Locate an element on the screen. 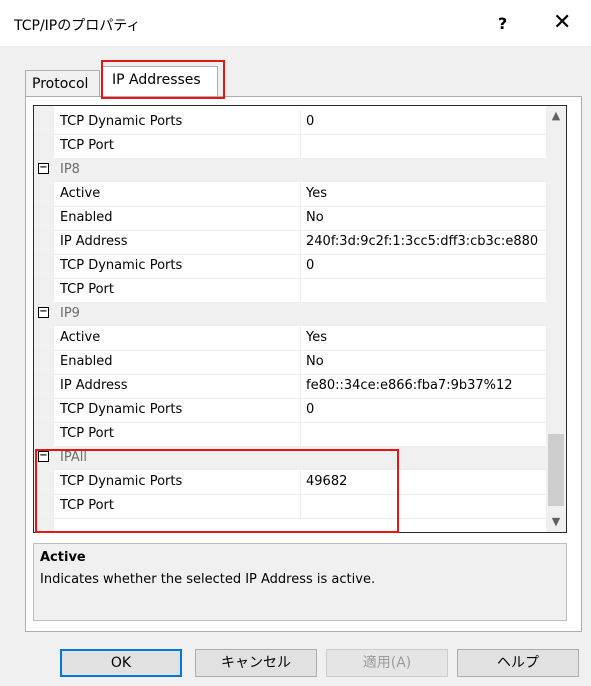 Image resolution: width=591 pixels, height=686 pixels. property-value: fe80::34ce:e866:fba7:9b37%12 is located at coordinates (426, 385).